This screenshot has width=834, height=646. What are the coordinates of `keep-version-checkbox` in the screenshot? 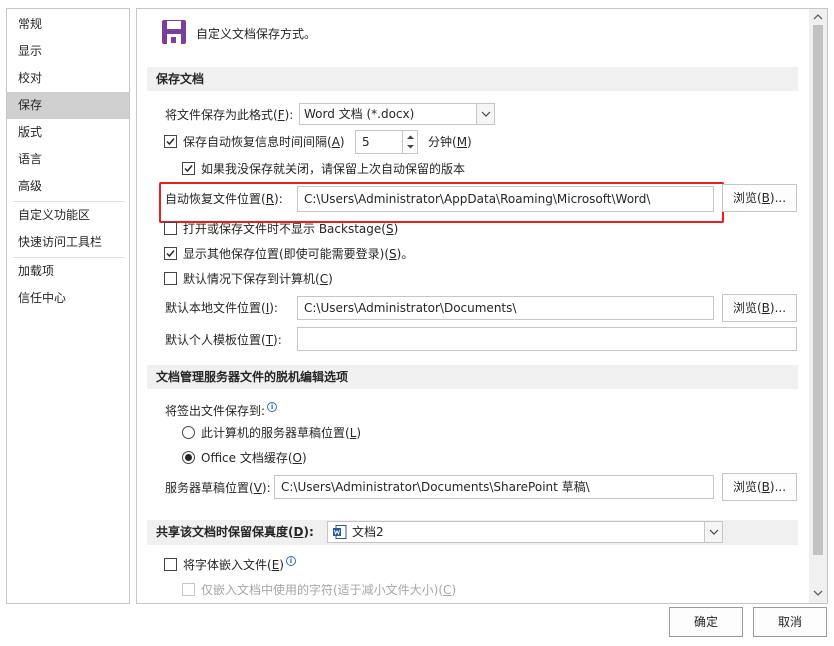 It's located at (188, 168).